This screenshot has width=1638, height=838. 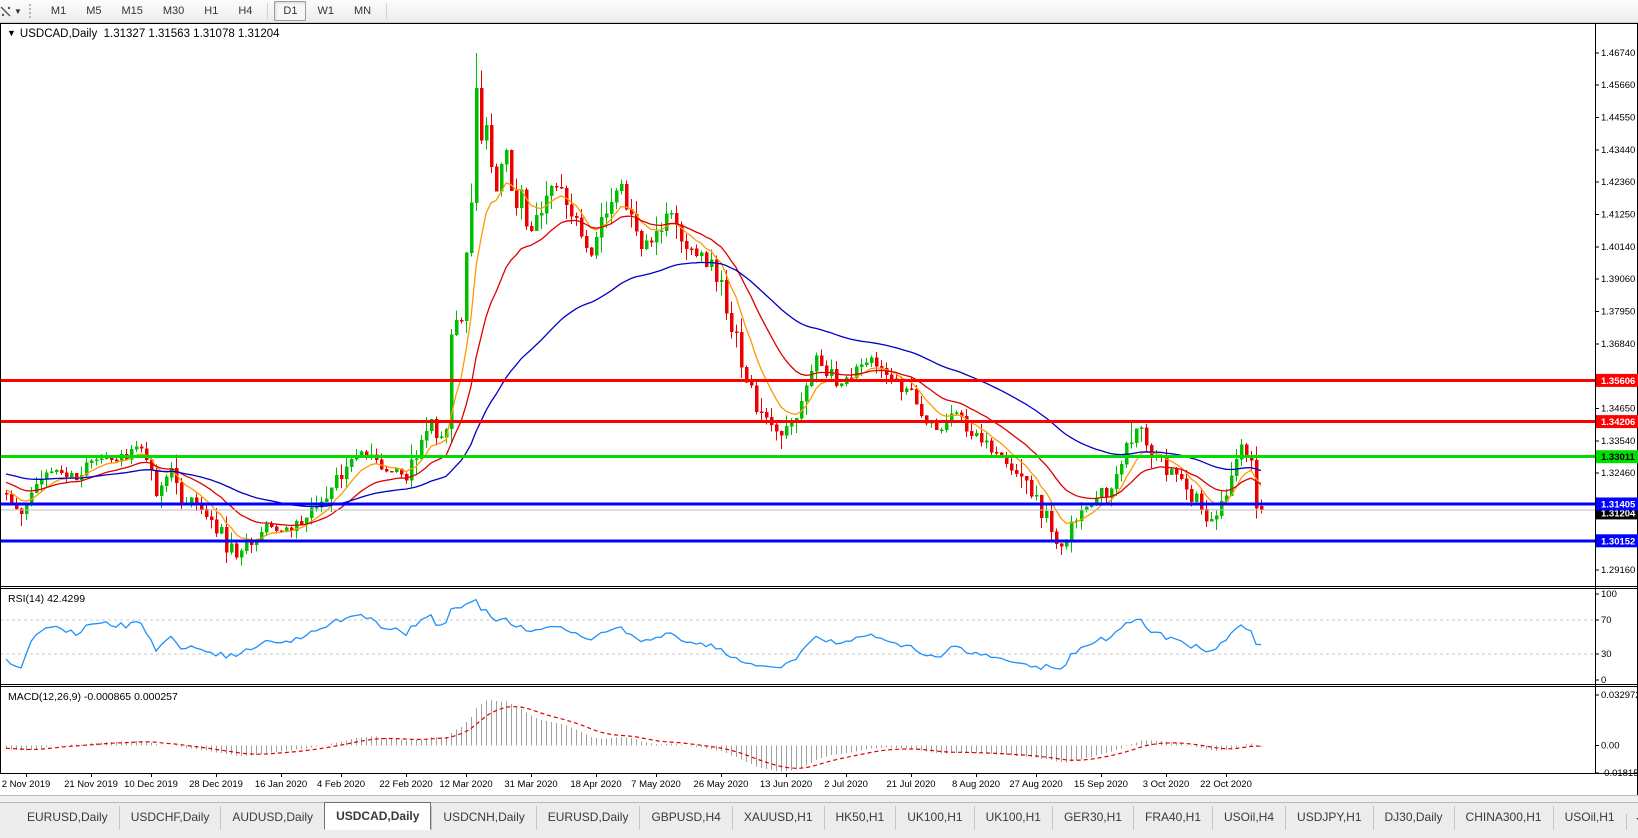 I want to click on svg-text: 1.43440, so click(x=1618, y=150).